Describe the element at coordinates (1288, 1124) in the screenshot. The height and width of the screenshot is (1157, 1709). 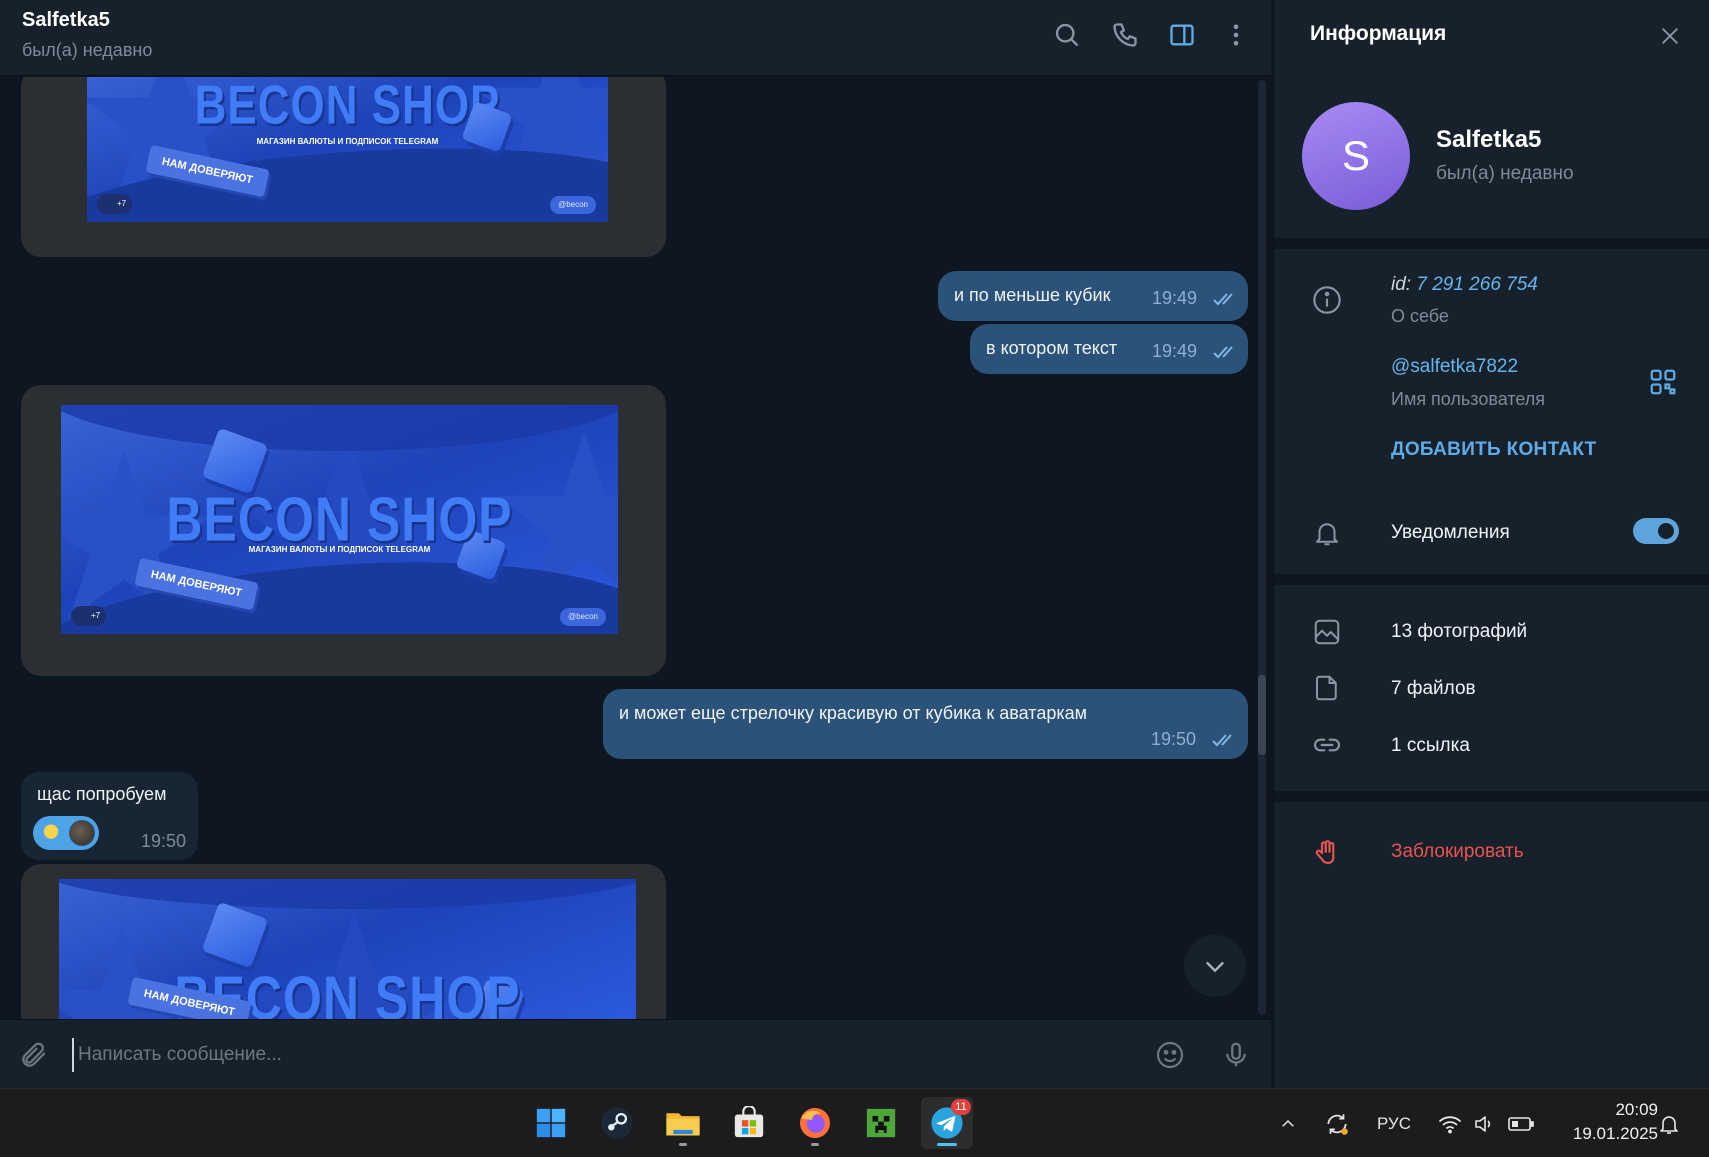
I see `chevron-up-icon` at that location.